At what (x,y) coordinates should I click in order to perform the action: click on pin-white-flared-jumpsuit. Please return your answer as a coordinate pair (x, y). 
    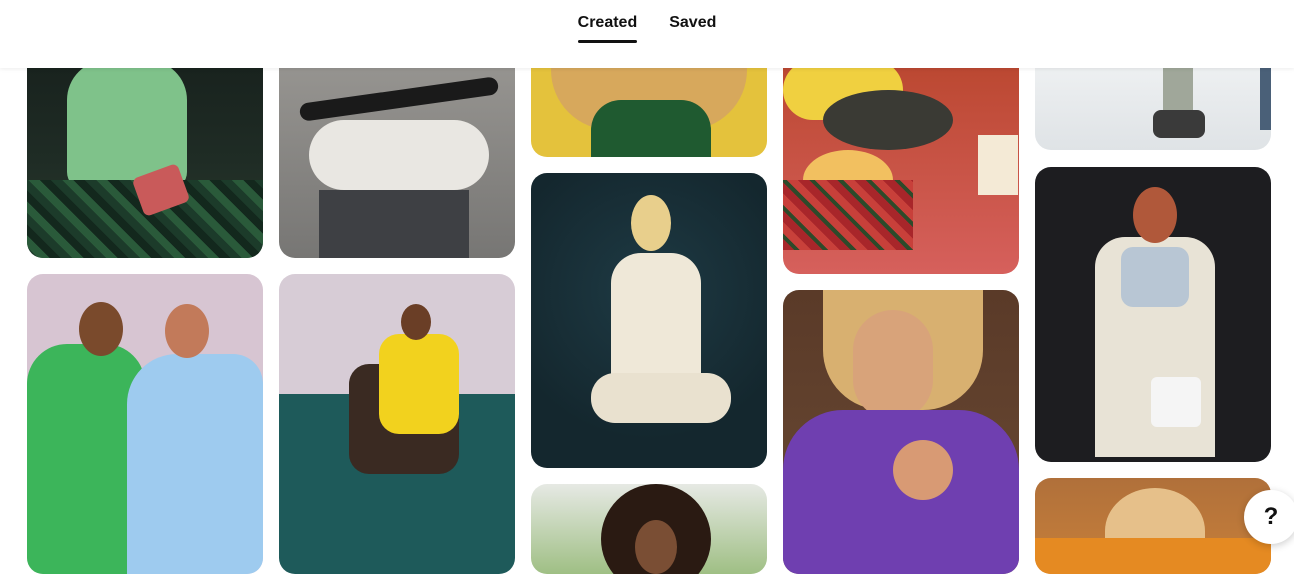
    Looking at the image, I should click on (649, 320).